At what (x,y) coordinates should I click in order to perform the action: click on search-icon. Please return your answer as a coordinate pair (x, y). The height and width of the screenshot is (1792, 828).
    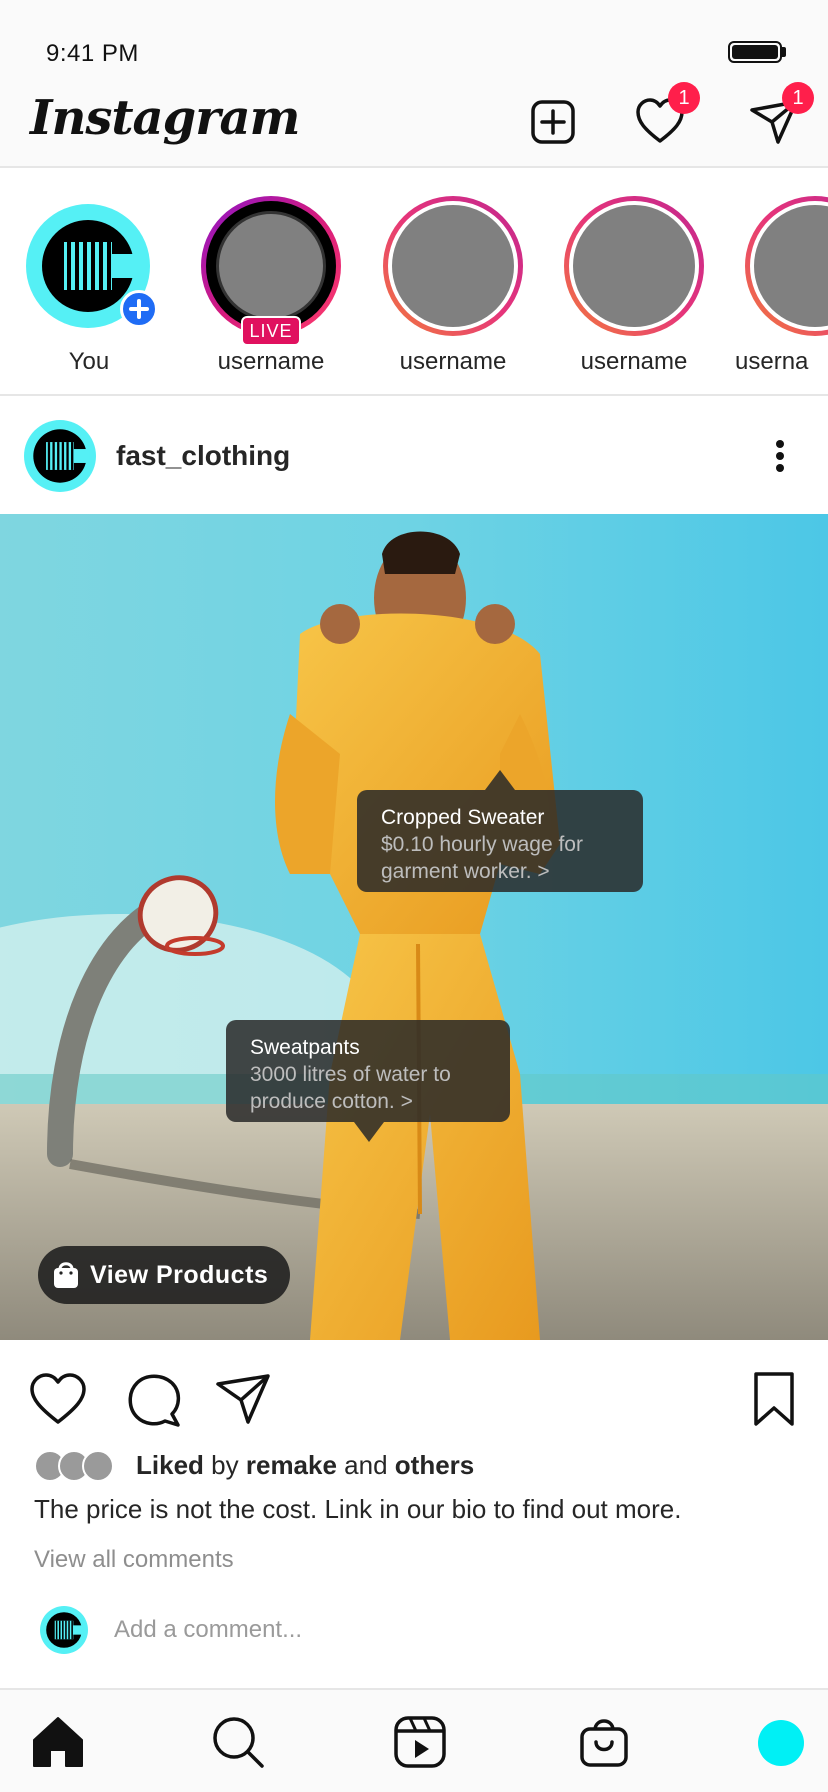
    Looking at the image, I should click on (238, 1742).